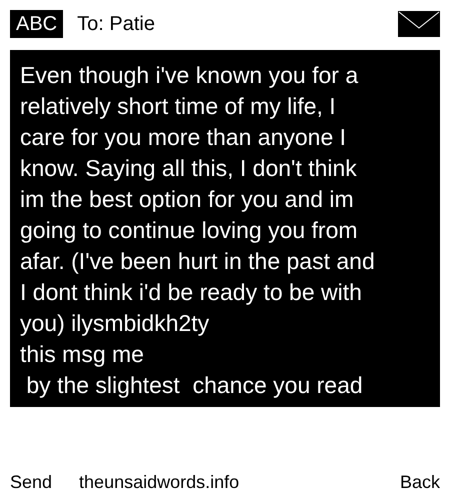 Image resolution: width=450 pixels, height=500 pixels. Describe the element at coordinates (198, 261) in the screenshot. I see `message-line: afar. (I've been hurt in the past and` at that location.